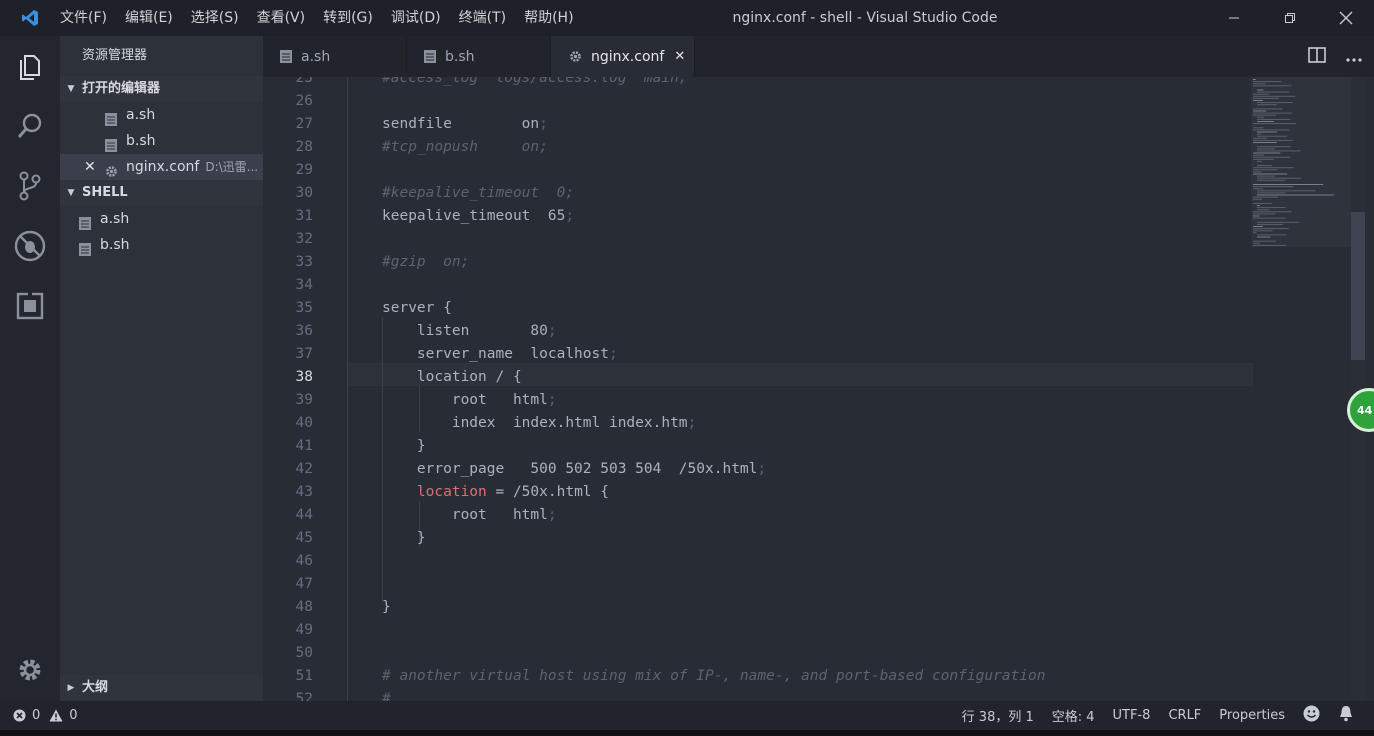  I want to click on problems-indicator: 0 0, so click(39, 715).